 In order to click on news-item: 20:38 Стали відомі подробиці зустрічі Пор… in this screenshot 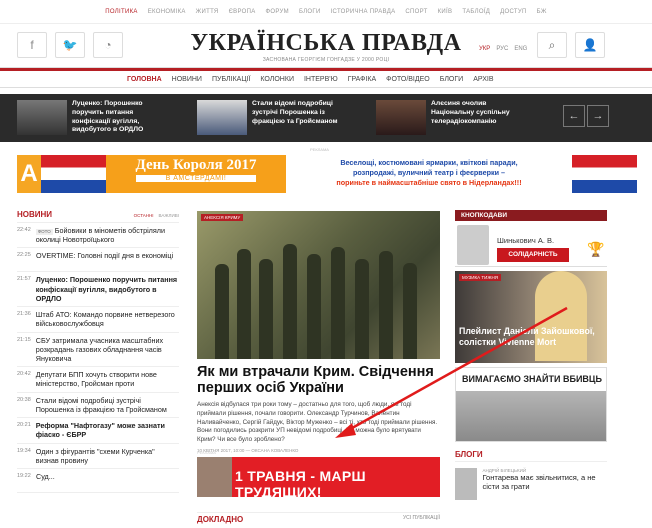, I will do `click(98, 406)`.